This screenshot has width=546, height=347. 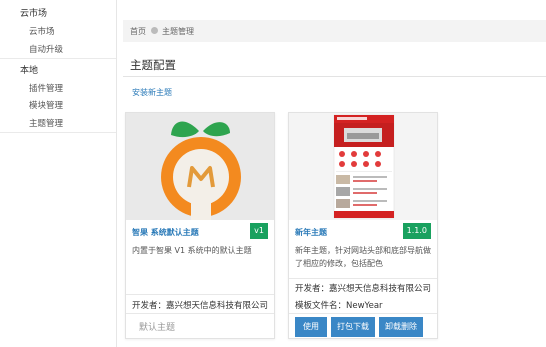 I want to click on breadcrumb-home: 首页, so click(x=138, y=31).